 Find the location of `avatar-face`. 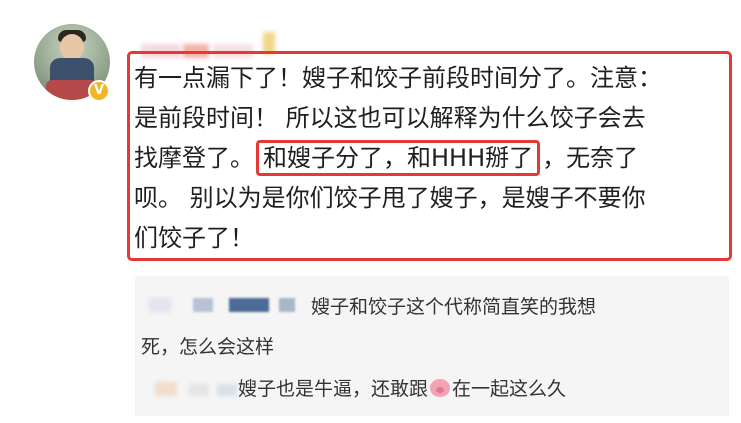

avatar-face is located at coordinates (72, 47).